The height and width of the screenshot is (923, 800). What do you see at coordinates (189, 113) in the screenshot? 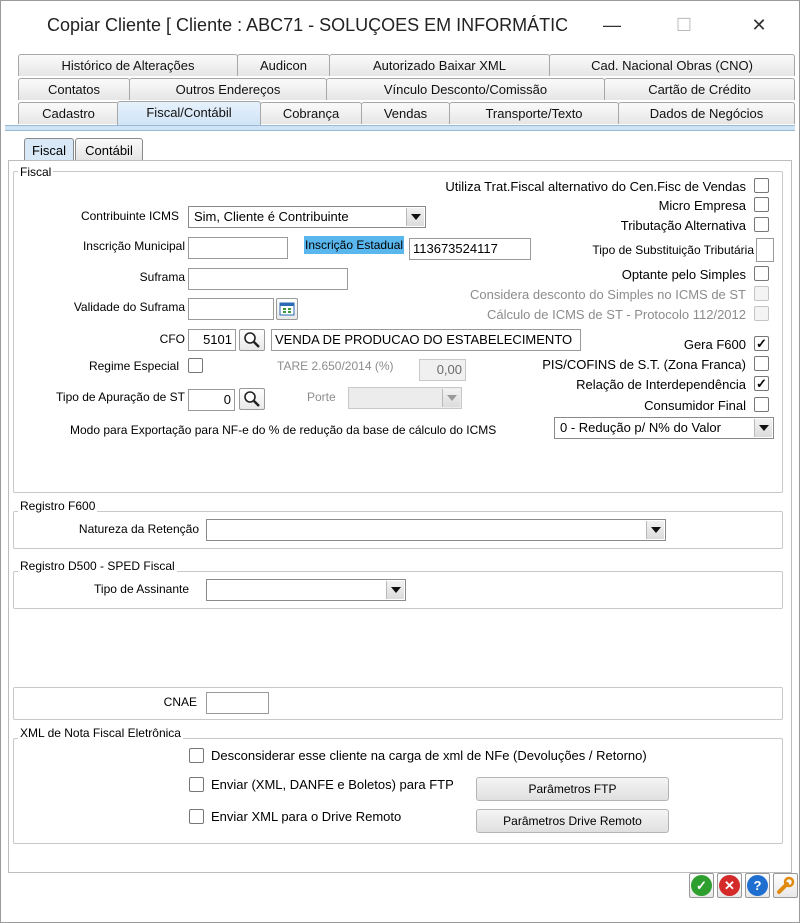
I see `tab-fiscal-contabil: Fiscal/Contábil` at bounding box center [189, 113].